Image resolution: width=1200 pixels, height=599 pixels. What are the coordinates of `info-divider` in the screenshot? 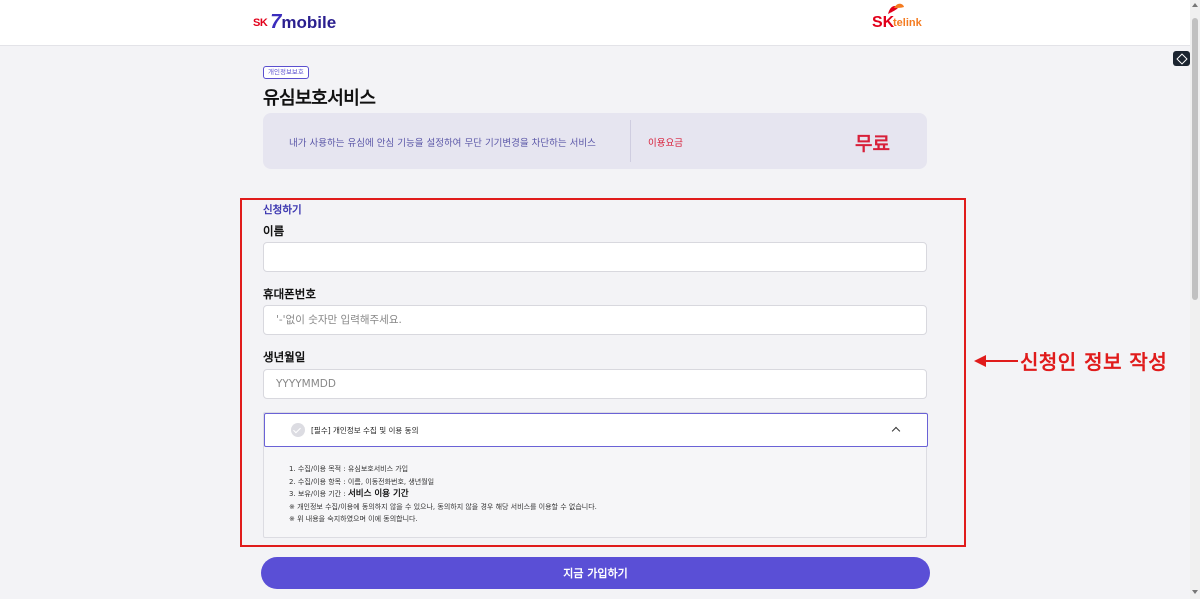 It's located at (630, 141).